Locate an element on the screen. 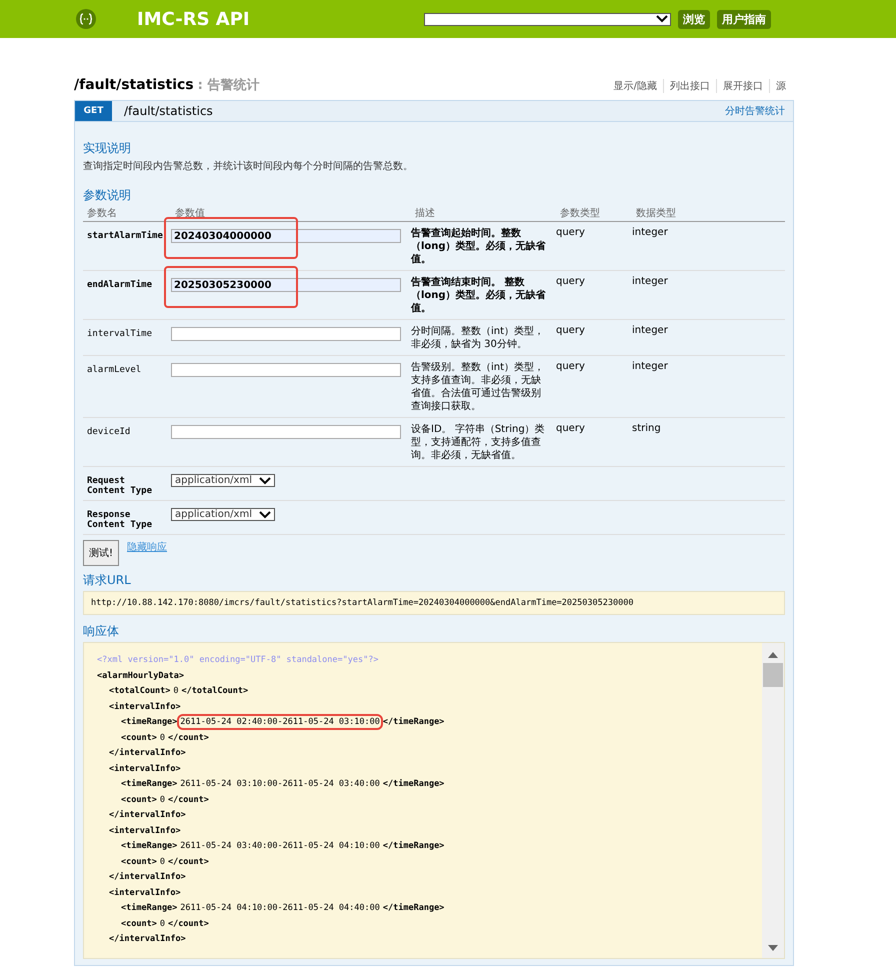 The image size is (896, 973). parameter-description: 告警查询结束时间。 整数（long）类型。必须，无缺省值。 is located at coordinates (479, 295).